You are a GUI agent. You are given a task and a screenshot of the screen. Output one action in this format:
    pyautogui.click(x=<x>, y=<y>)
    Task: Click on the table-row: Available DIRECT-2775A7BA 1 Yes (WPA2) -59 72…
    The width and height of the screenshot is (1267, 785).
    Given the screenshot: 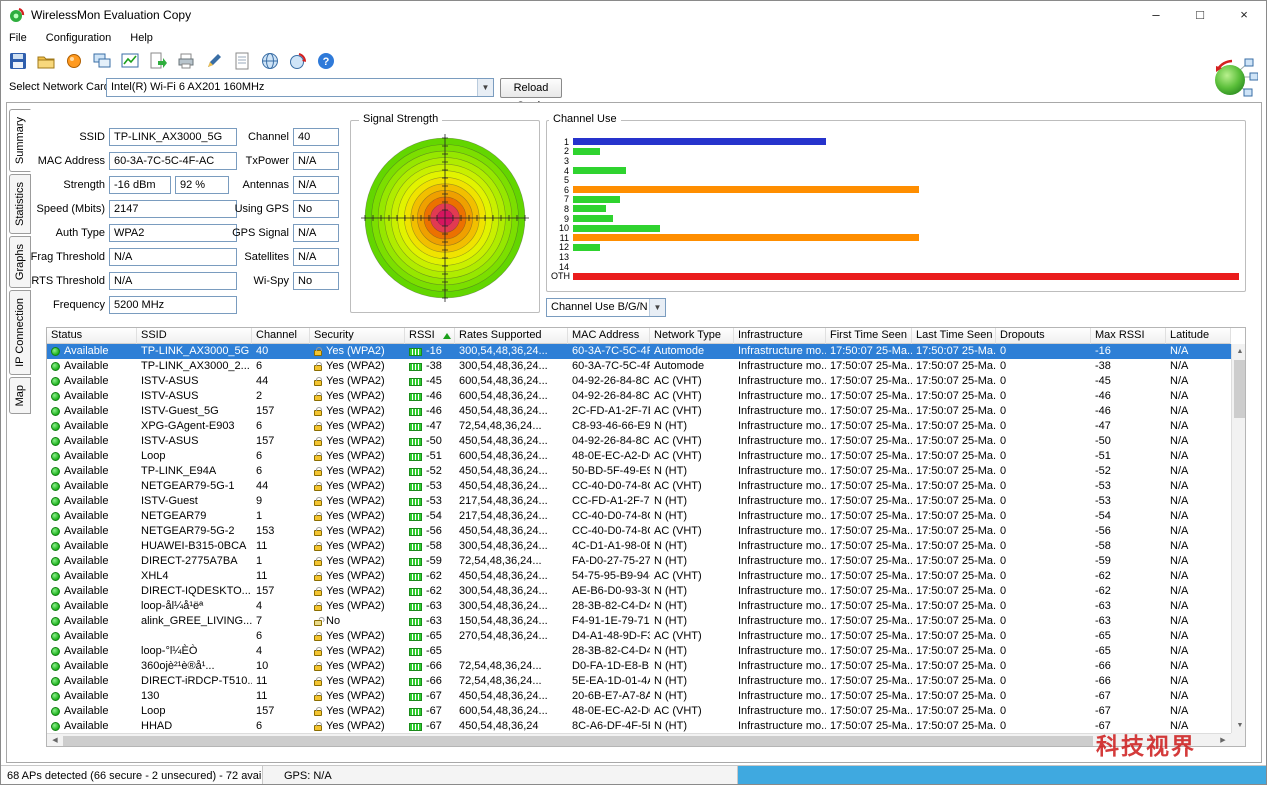 What is the action you would take?
    pyautogui.click(x=639, y=561)
    